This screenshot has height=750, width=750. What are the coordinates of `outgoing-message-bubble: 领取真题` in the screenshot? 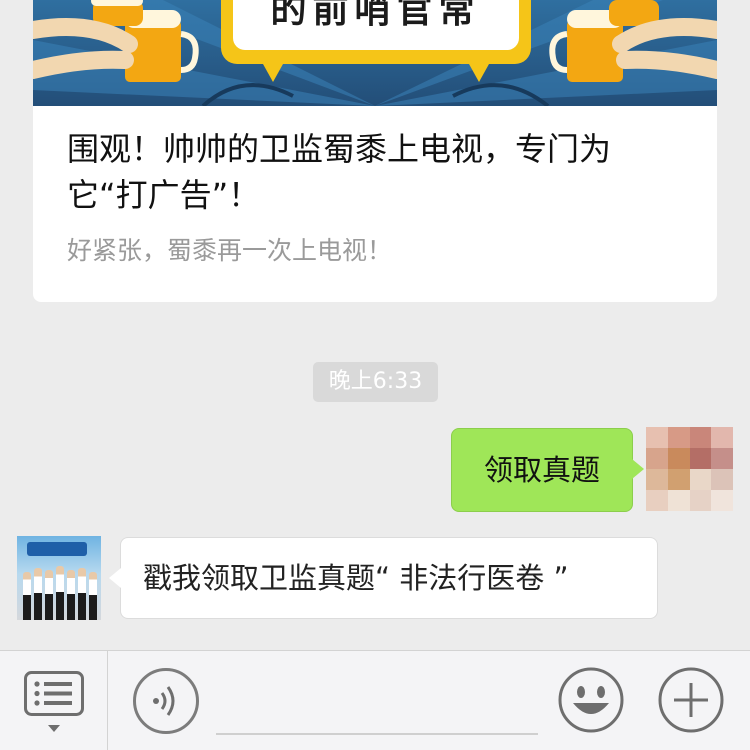 It's located at (547, 470).